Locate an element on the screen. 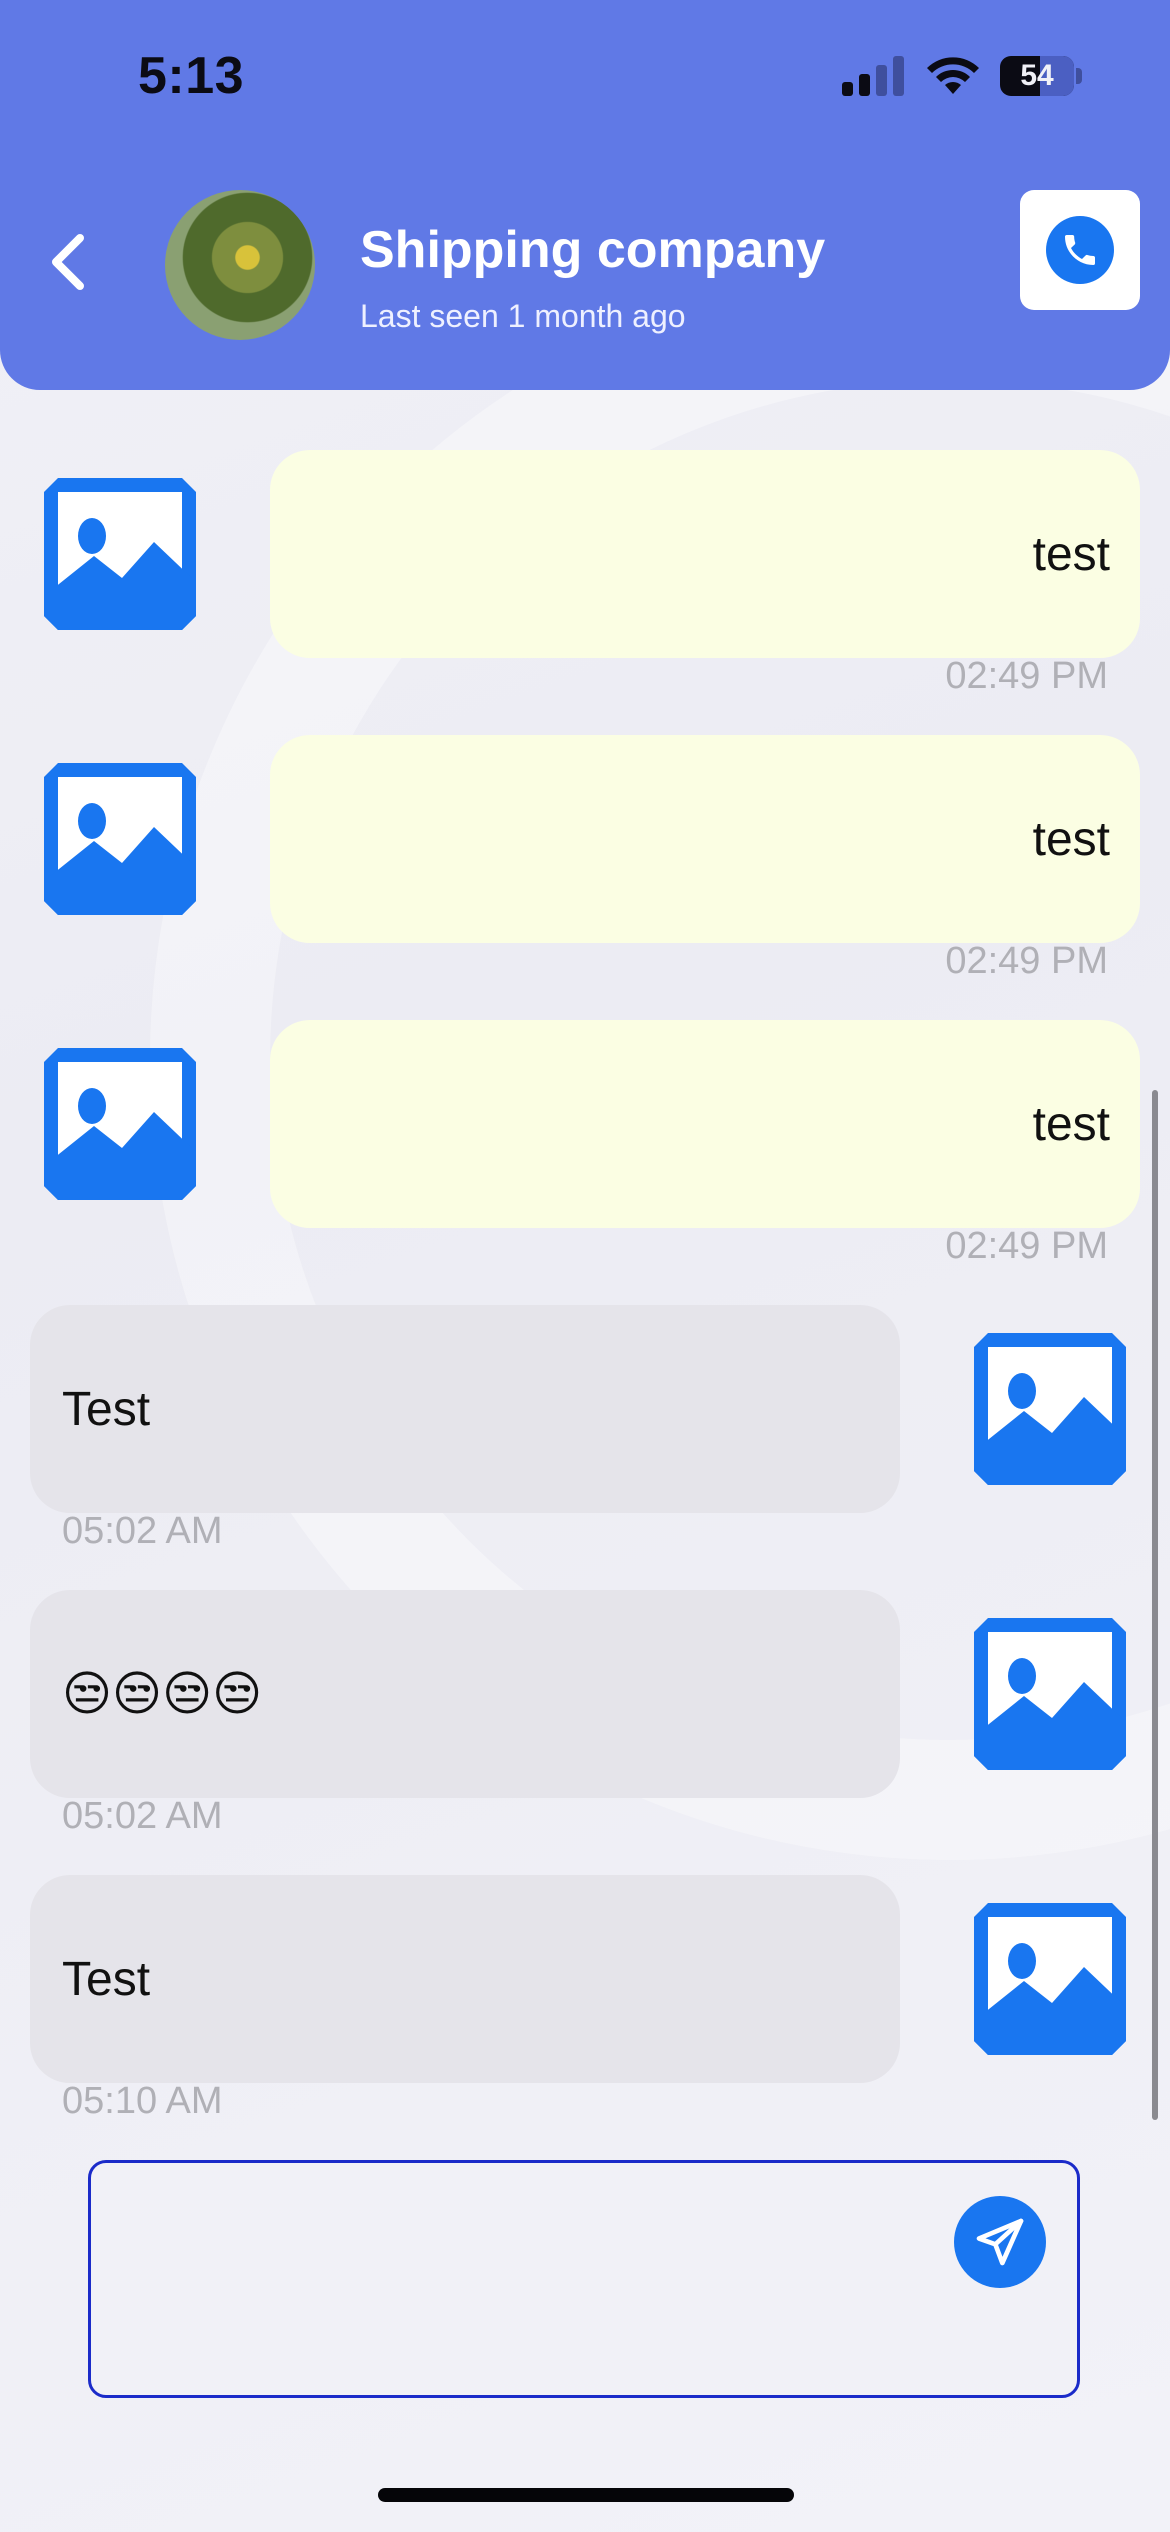  wifi-icon is located at coordinates (953, 75).